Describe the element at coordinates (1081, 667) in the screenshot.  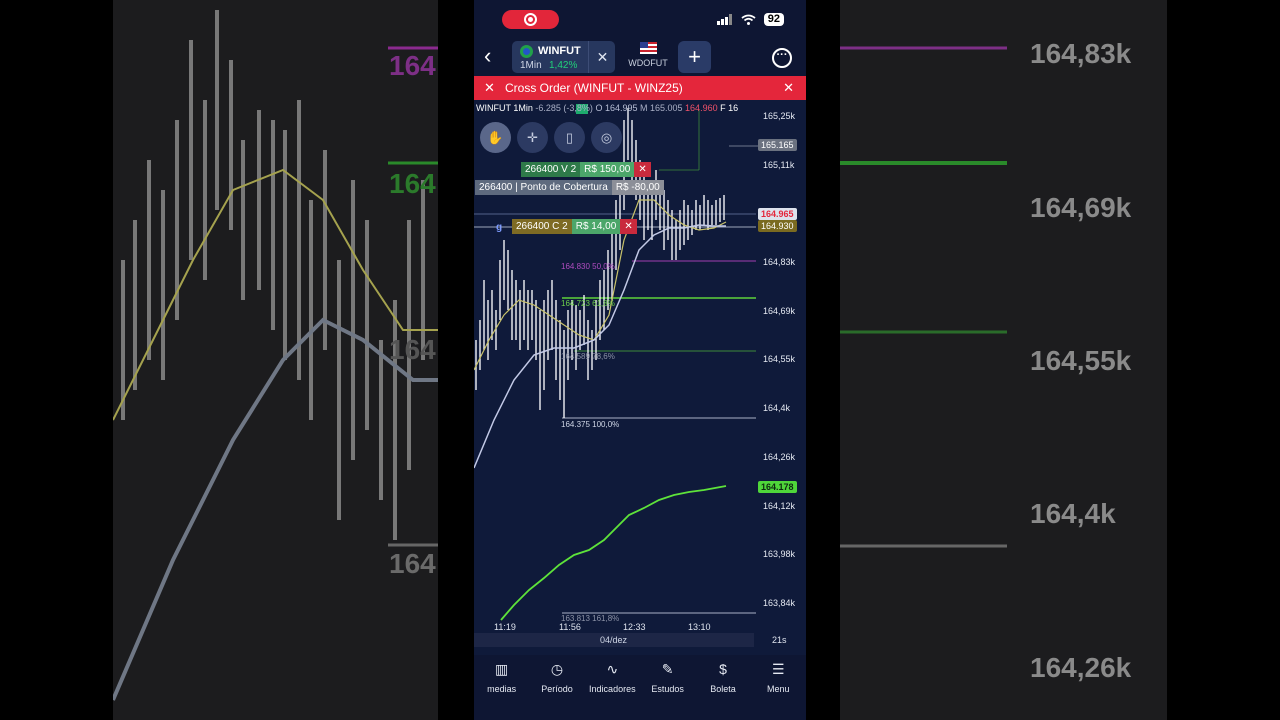
I see `background-right-label: 164,26k` at that location.